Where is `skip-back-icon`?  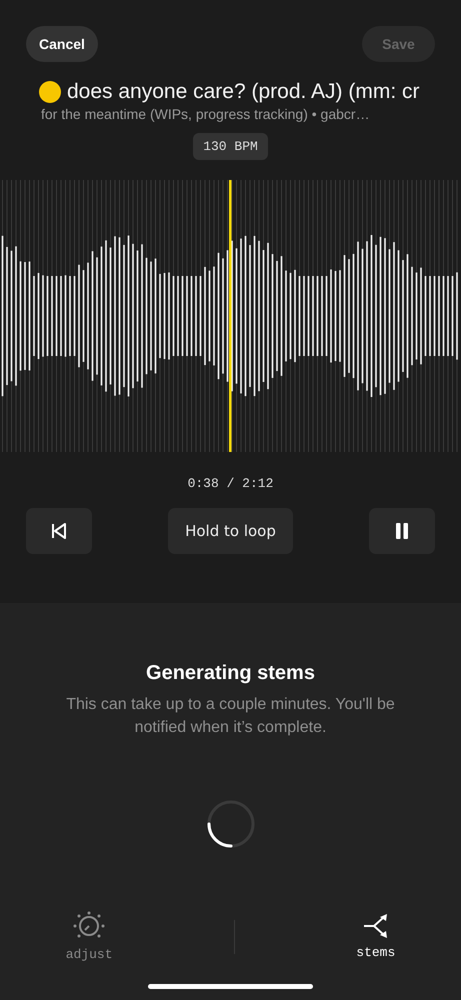 skip-back-icon is located at coordinates (59, 531).